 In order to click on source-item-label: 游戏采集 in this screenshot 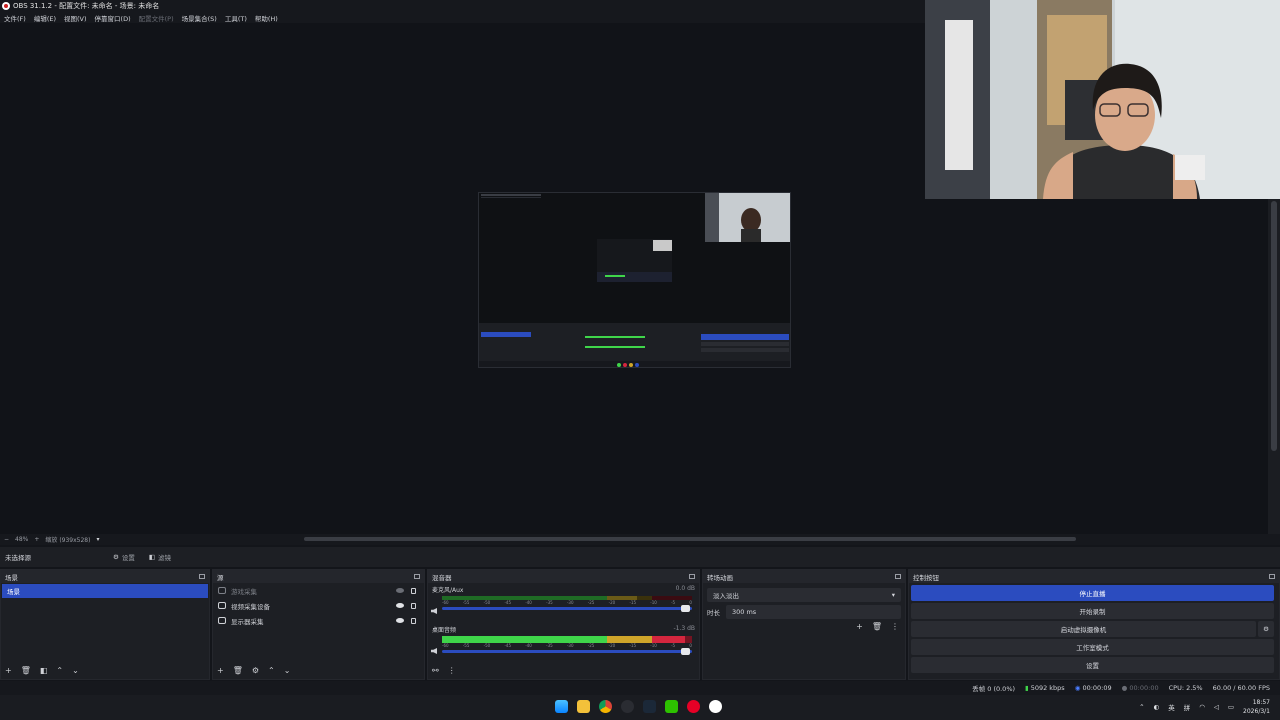, I will do `click(244, 591)`.